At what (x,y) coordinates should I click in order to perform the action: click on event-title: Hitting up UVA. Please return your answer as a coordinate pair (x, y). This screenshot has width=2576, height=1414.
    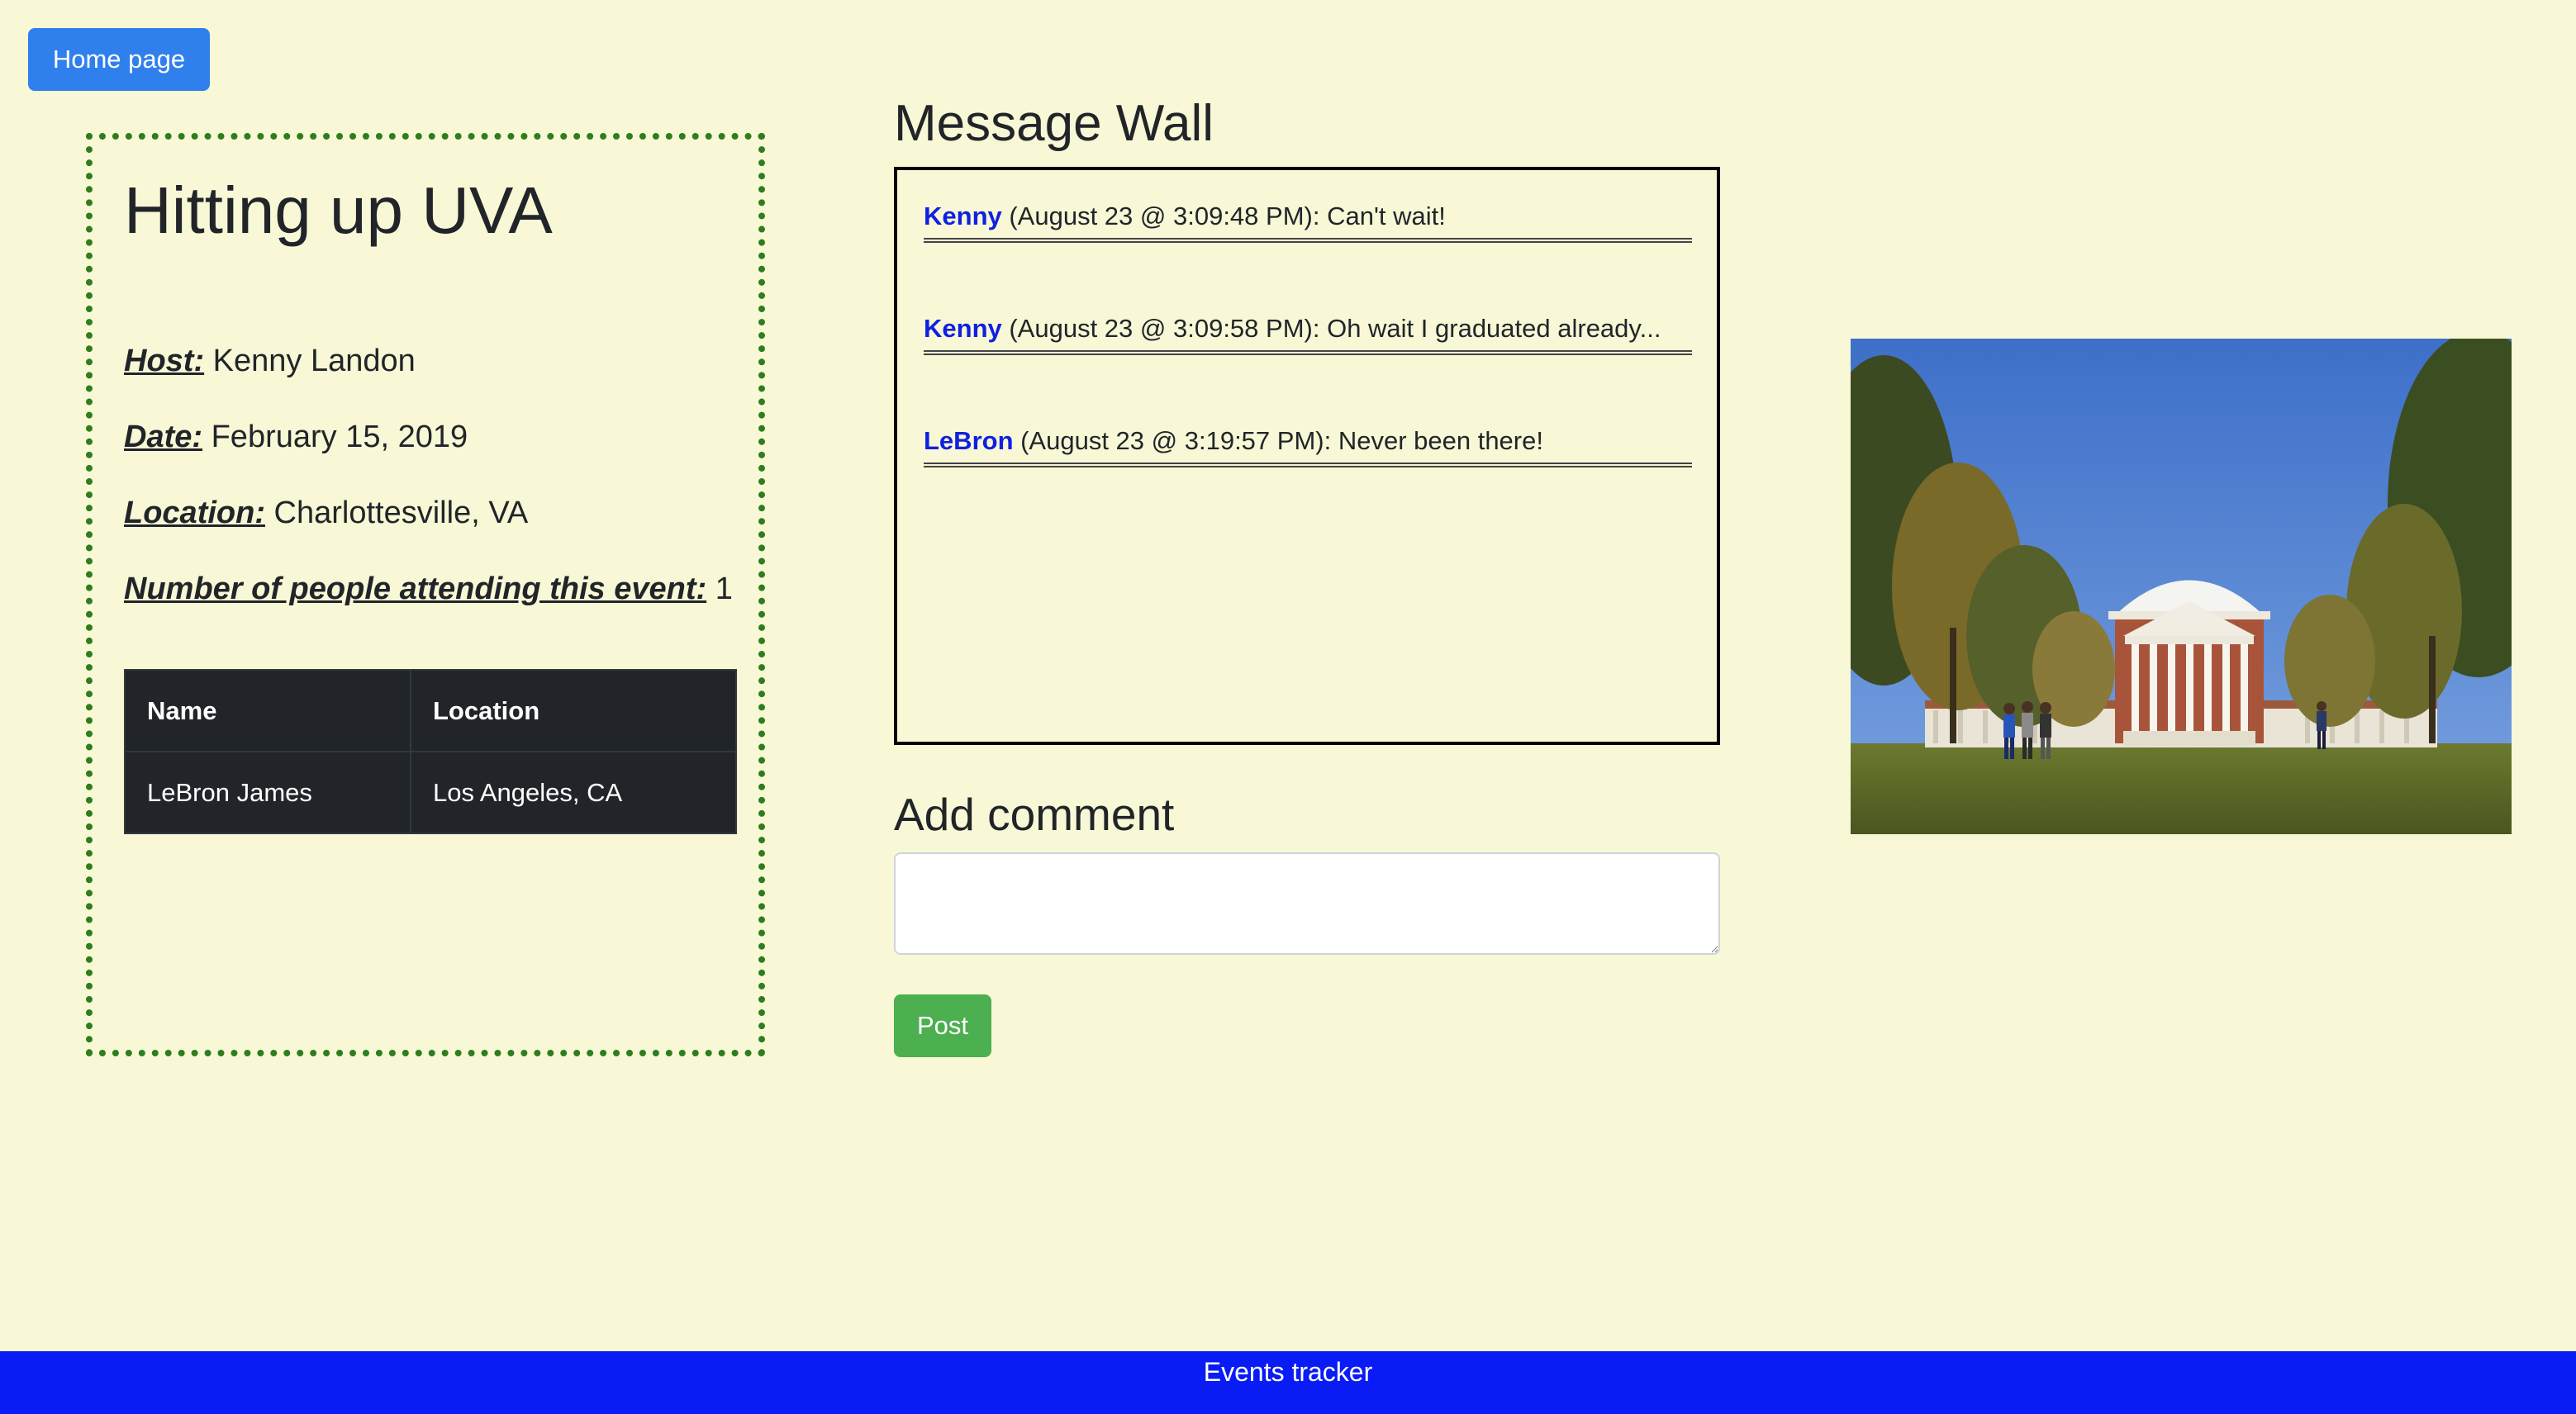
    Looking at the image, I should click on (338, 210).